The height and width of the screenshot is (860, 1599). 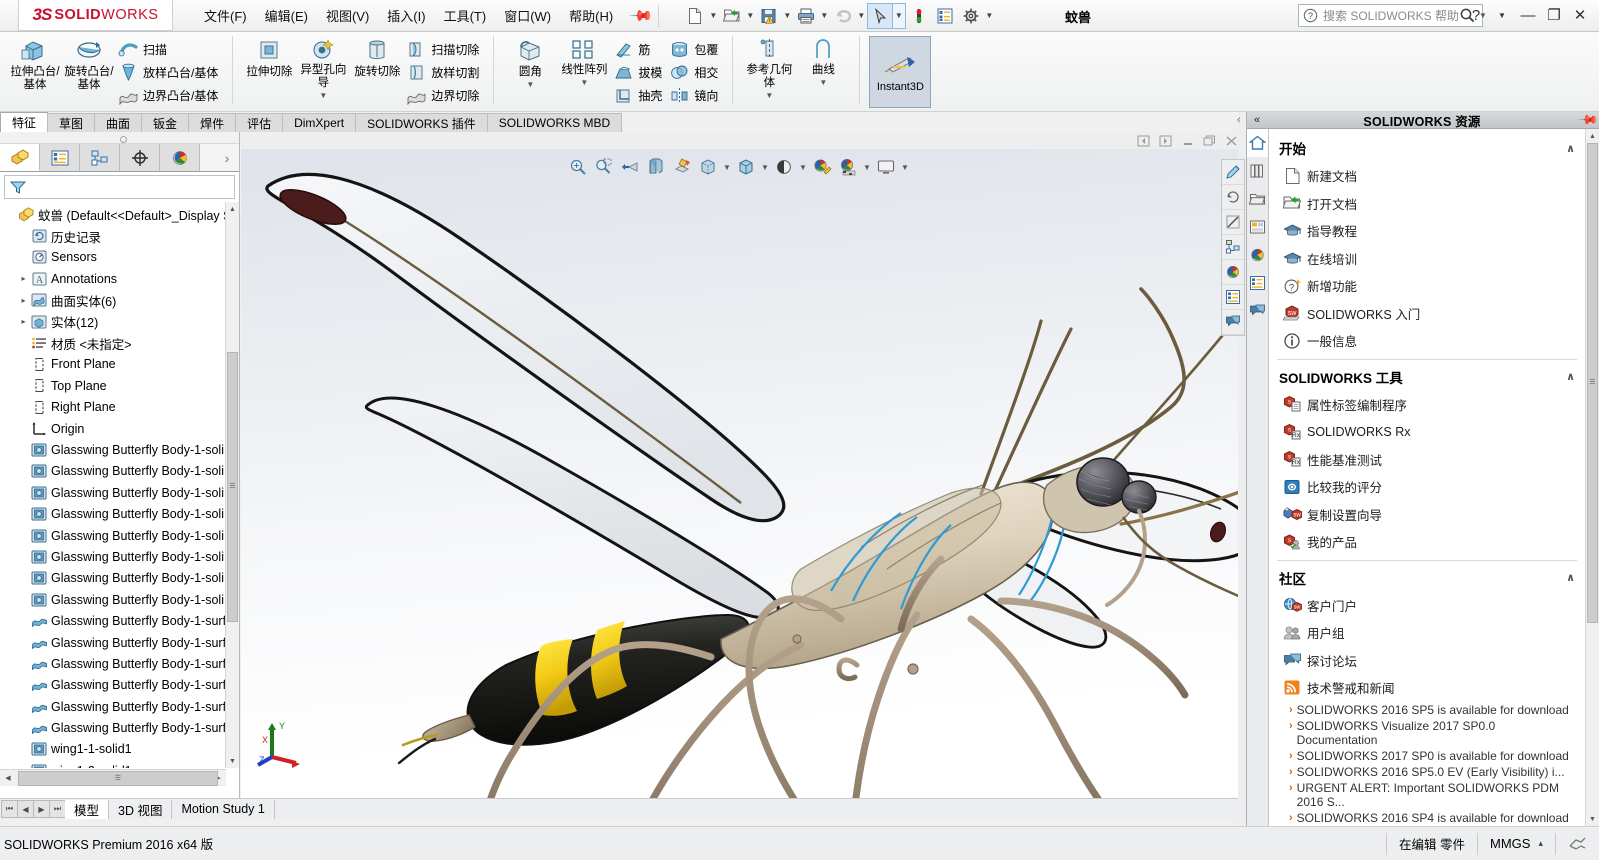 I want to click on task-pane-collapse-icon: «, so click(x=1257, y=120).